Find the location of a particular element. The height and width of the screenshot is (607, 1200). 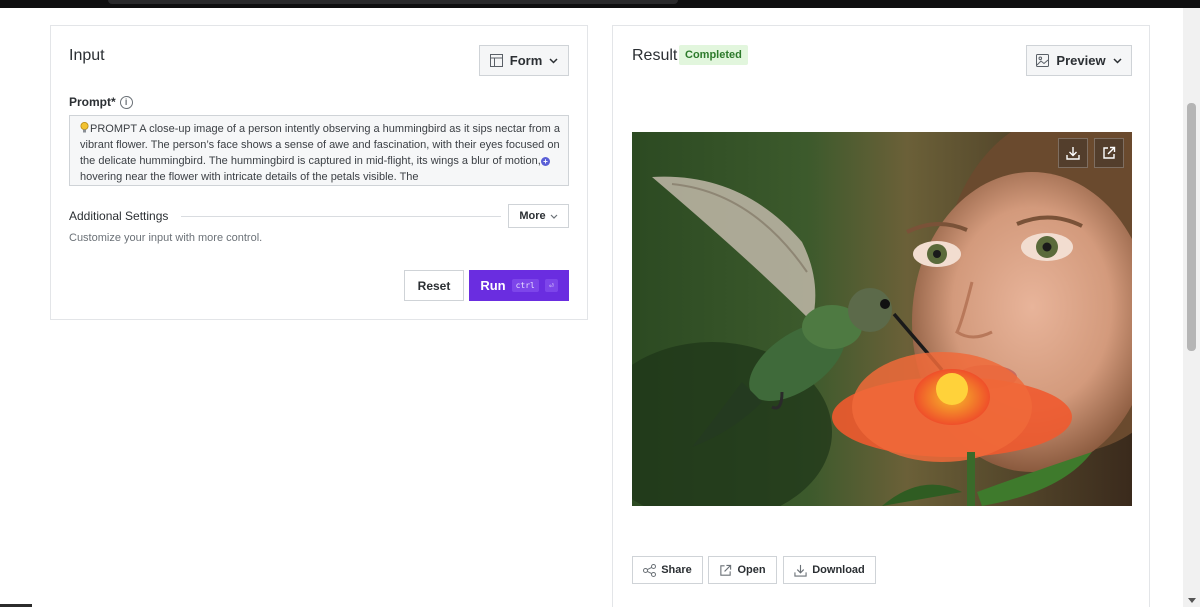

scroll-down-arrow-icon is located at coordinates (1192, 600).